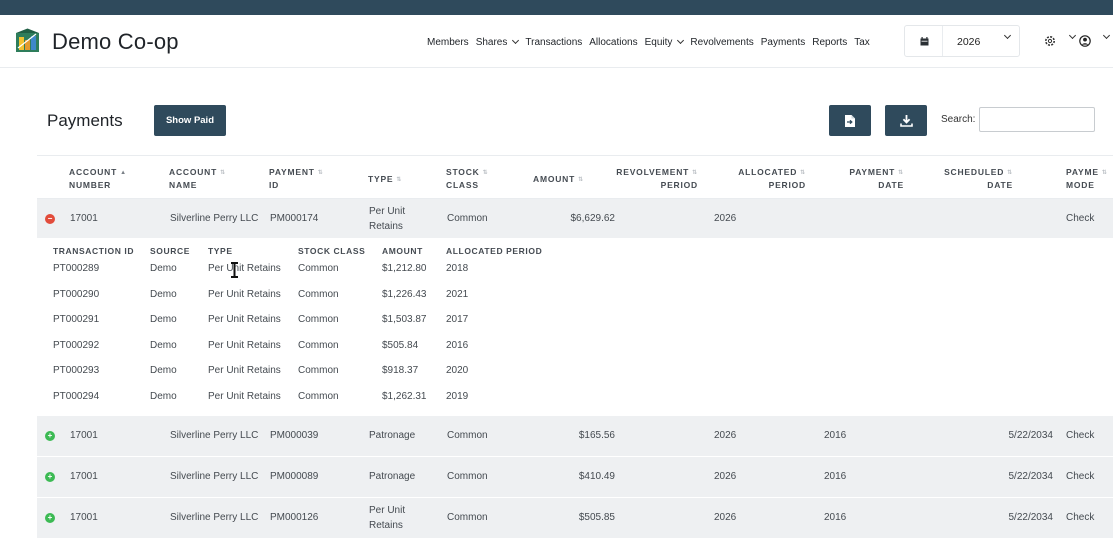  What do you see at coordinates (404, 294) in the screenshot?
I see `detail-cell-amount: $1,226.43` at bounding box center [404, 294].